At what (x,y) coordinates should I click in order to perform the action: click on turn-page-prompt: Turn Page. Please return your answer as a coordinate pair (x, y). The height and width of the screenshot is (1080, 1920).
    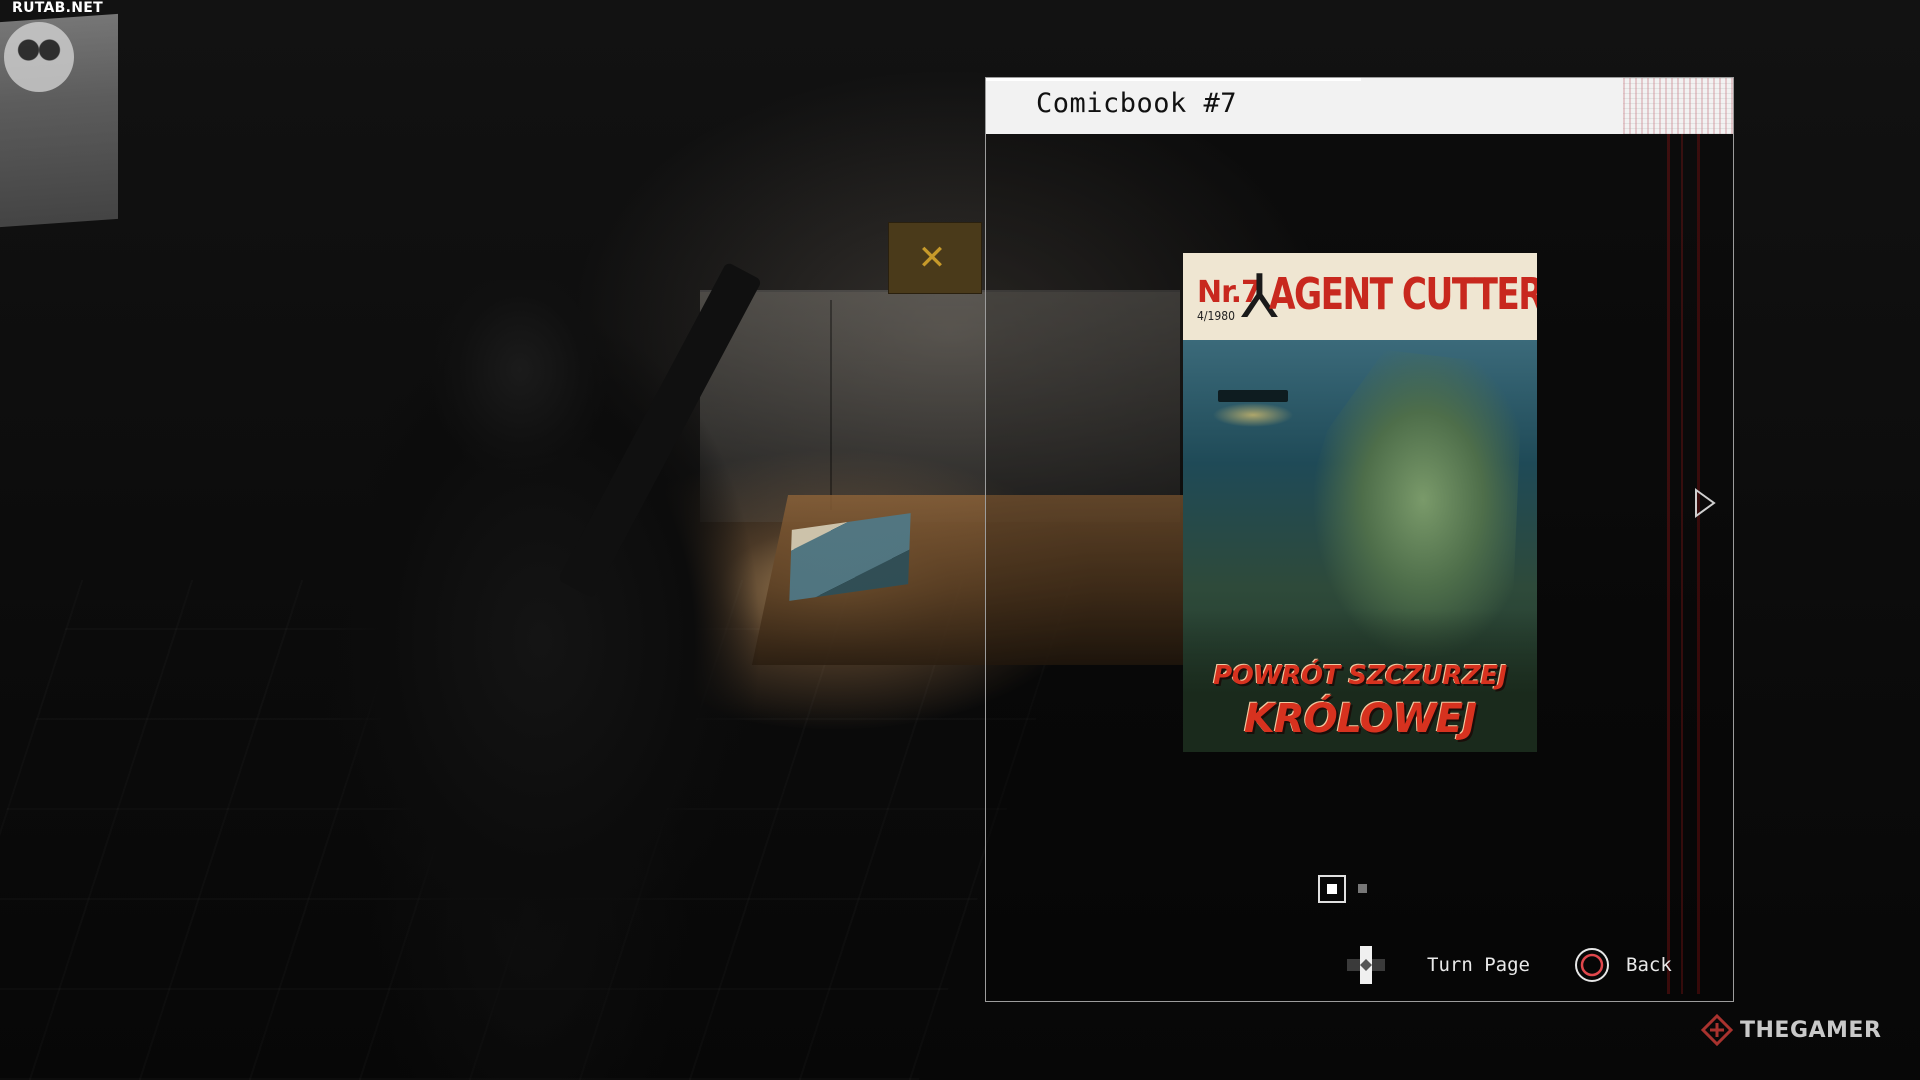
    Looking at the image, I should click on (1437, 965).